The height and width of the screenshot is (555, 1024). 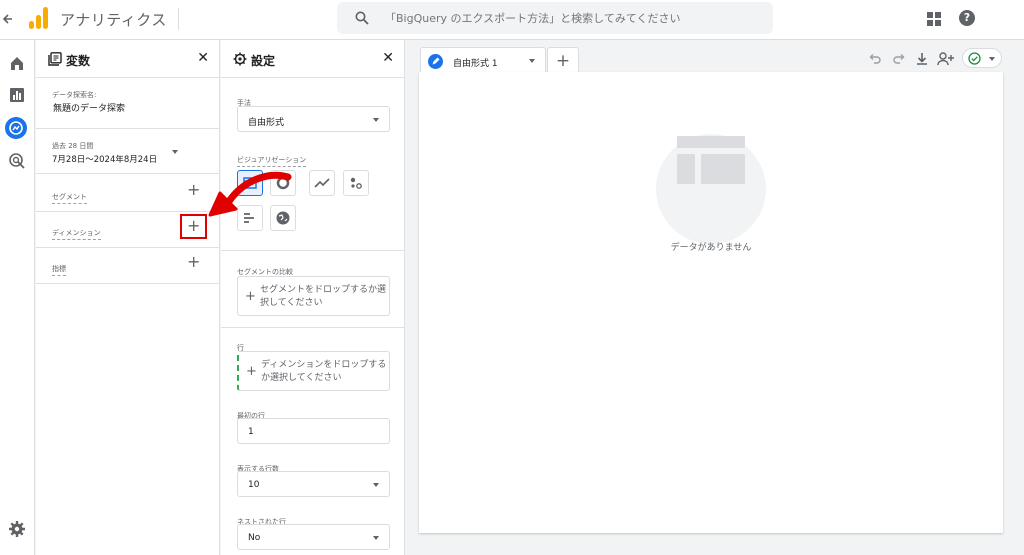 What do you see at coordinates (575, 18) in the screenshot?
I see `search-input` at bounding box center [575, 18].